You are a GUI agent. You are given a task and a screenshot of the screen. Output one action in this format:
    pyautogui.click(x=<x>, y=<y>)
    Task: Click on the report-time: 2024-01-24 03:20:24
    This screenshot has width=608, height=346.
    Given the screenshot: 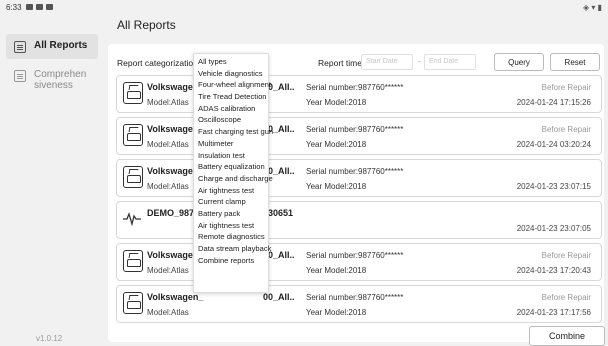 What is the action you would take?
    pyautogui.click(x=553, y=144)
    